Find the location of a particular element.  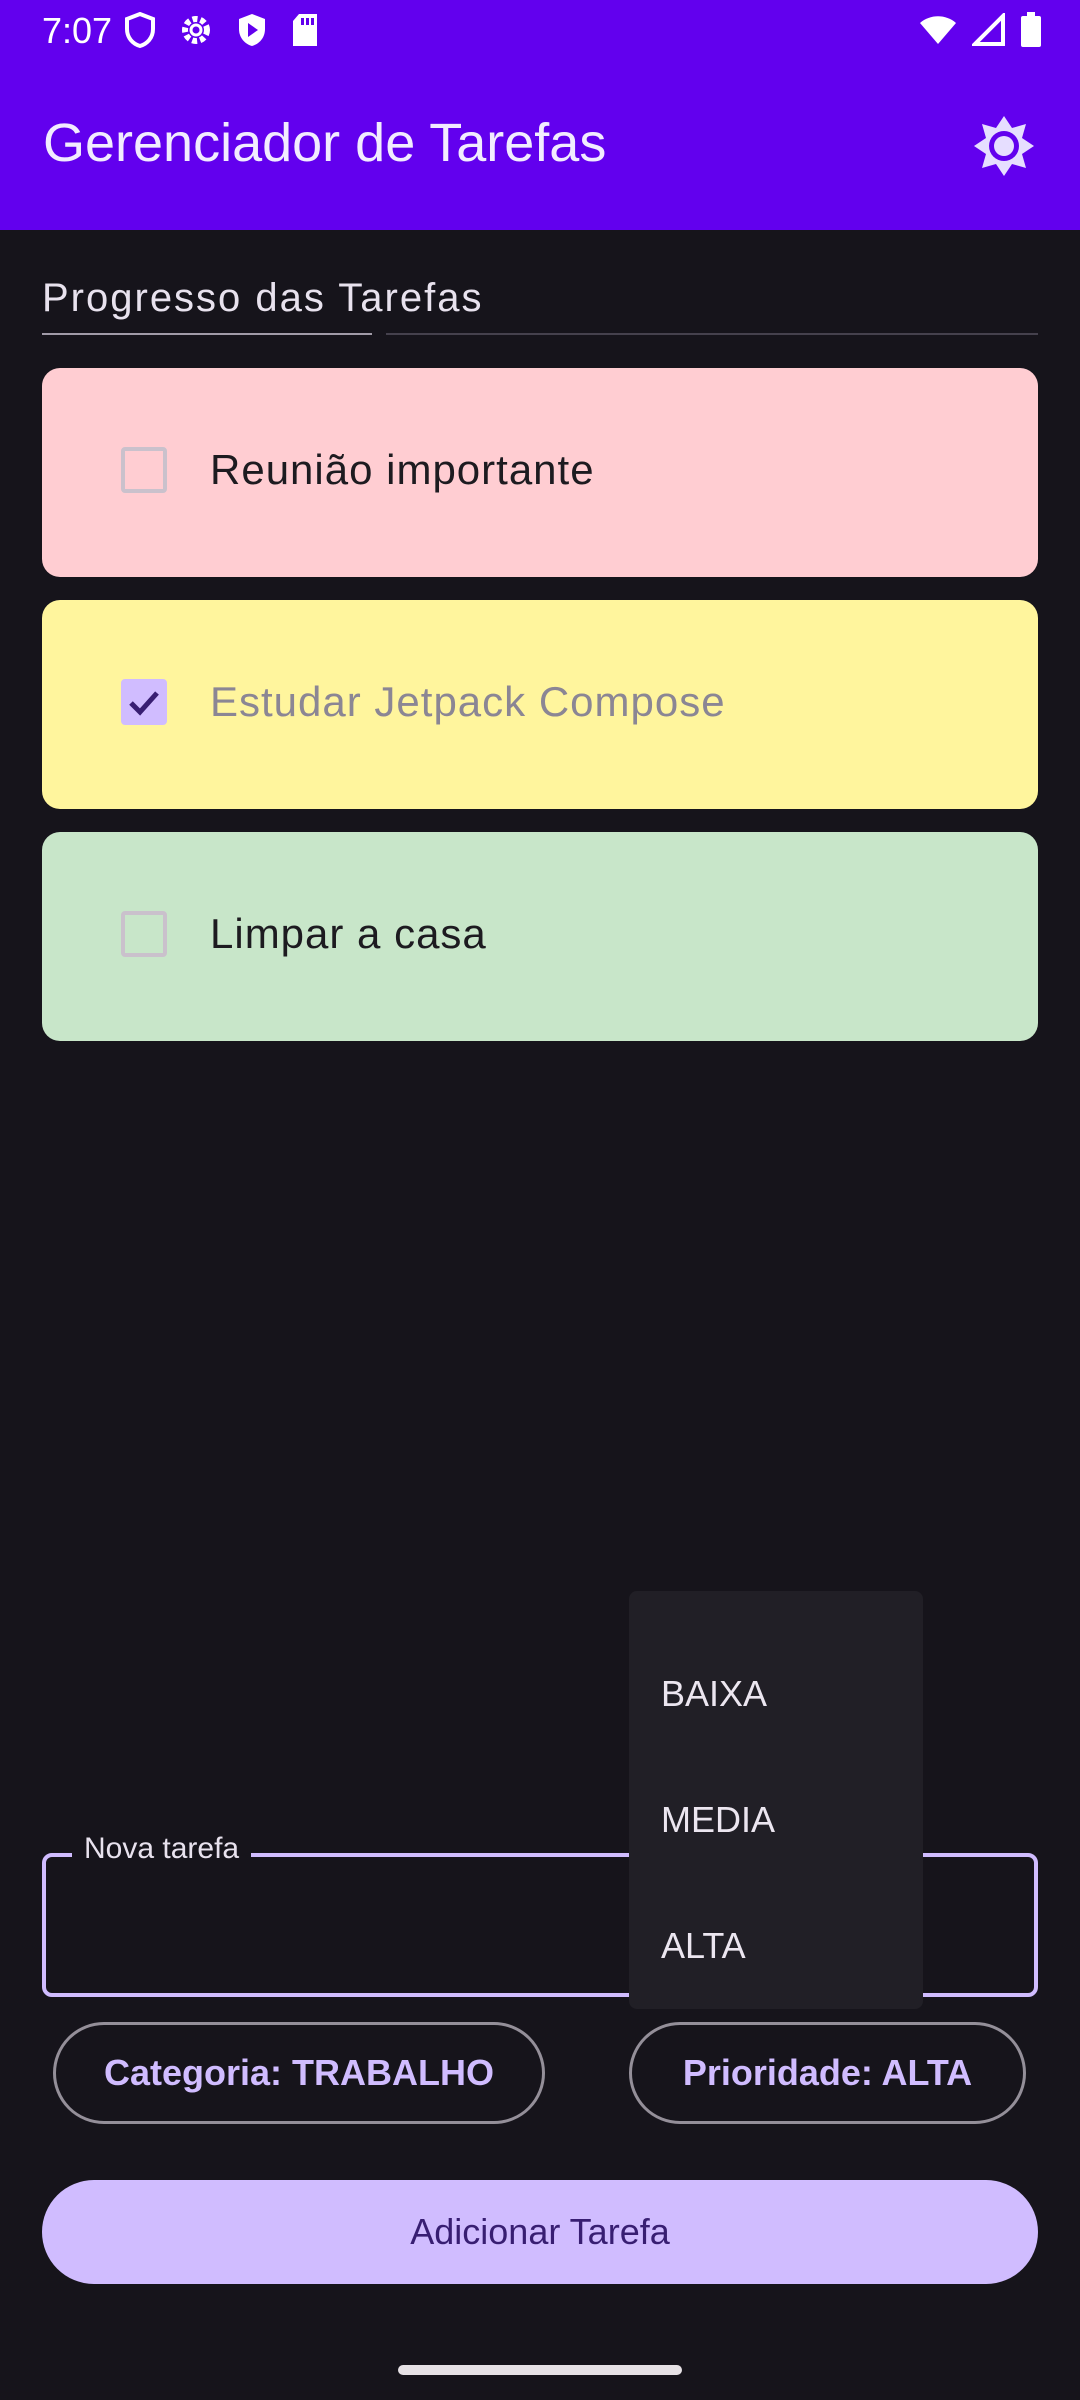

priority-dropdown-menu: BAIXA MEDIA ALTA is located at coordinates (776, 1800).